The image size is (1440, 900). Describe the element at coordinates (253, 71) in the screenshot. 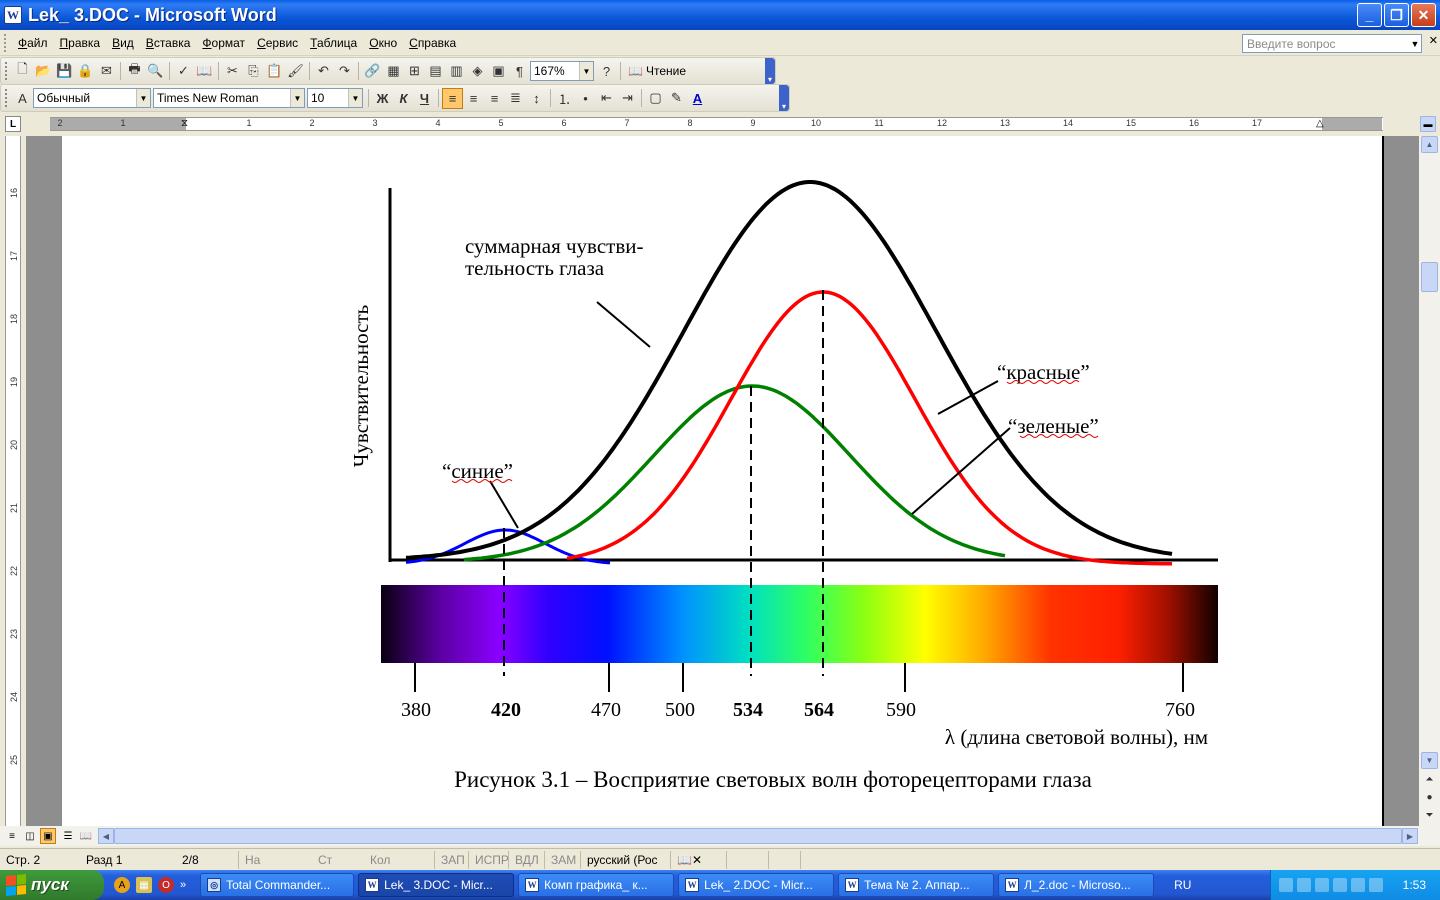

I see `copy-icon: ⎘` at that location.